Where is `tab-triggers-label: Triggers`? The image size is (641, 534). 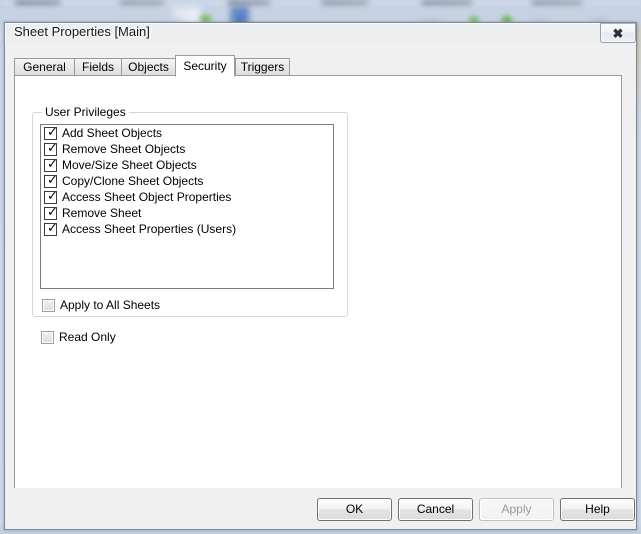 tab-triggers-label: Triggers is located at coordinates (262, 67).